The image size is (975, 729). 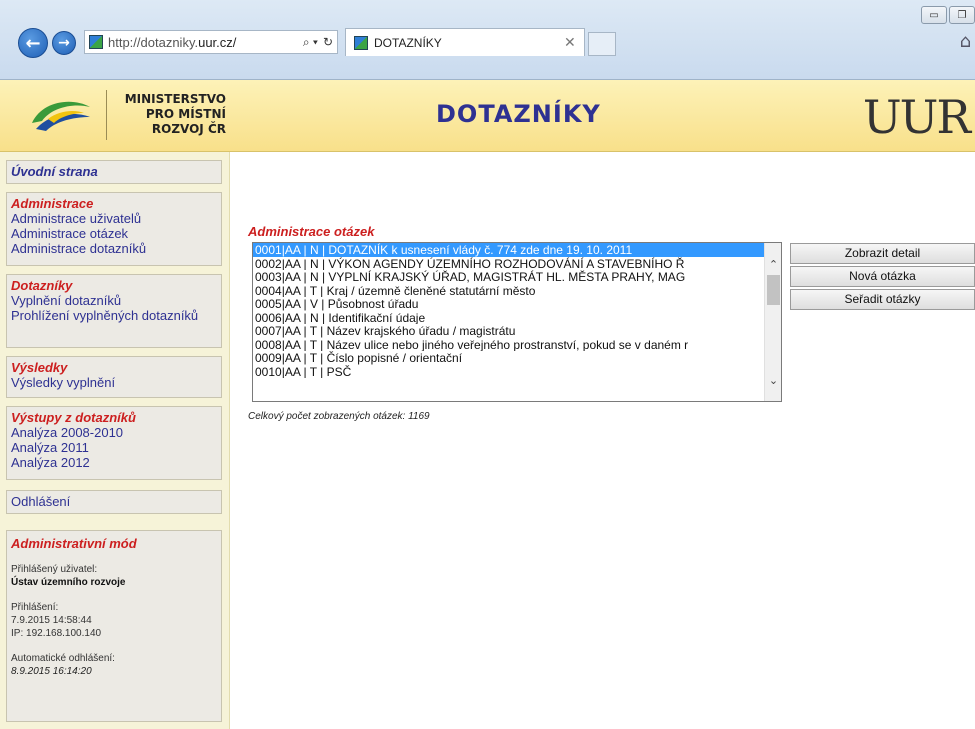 I want to click on section-title: Administrace otázek, so click(x=311, y=231).